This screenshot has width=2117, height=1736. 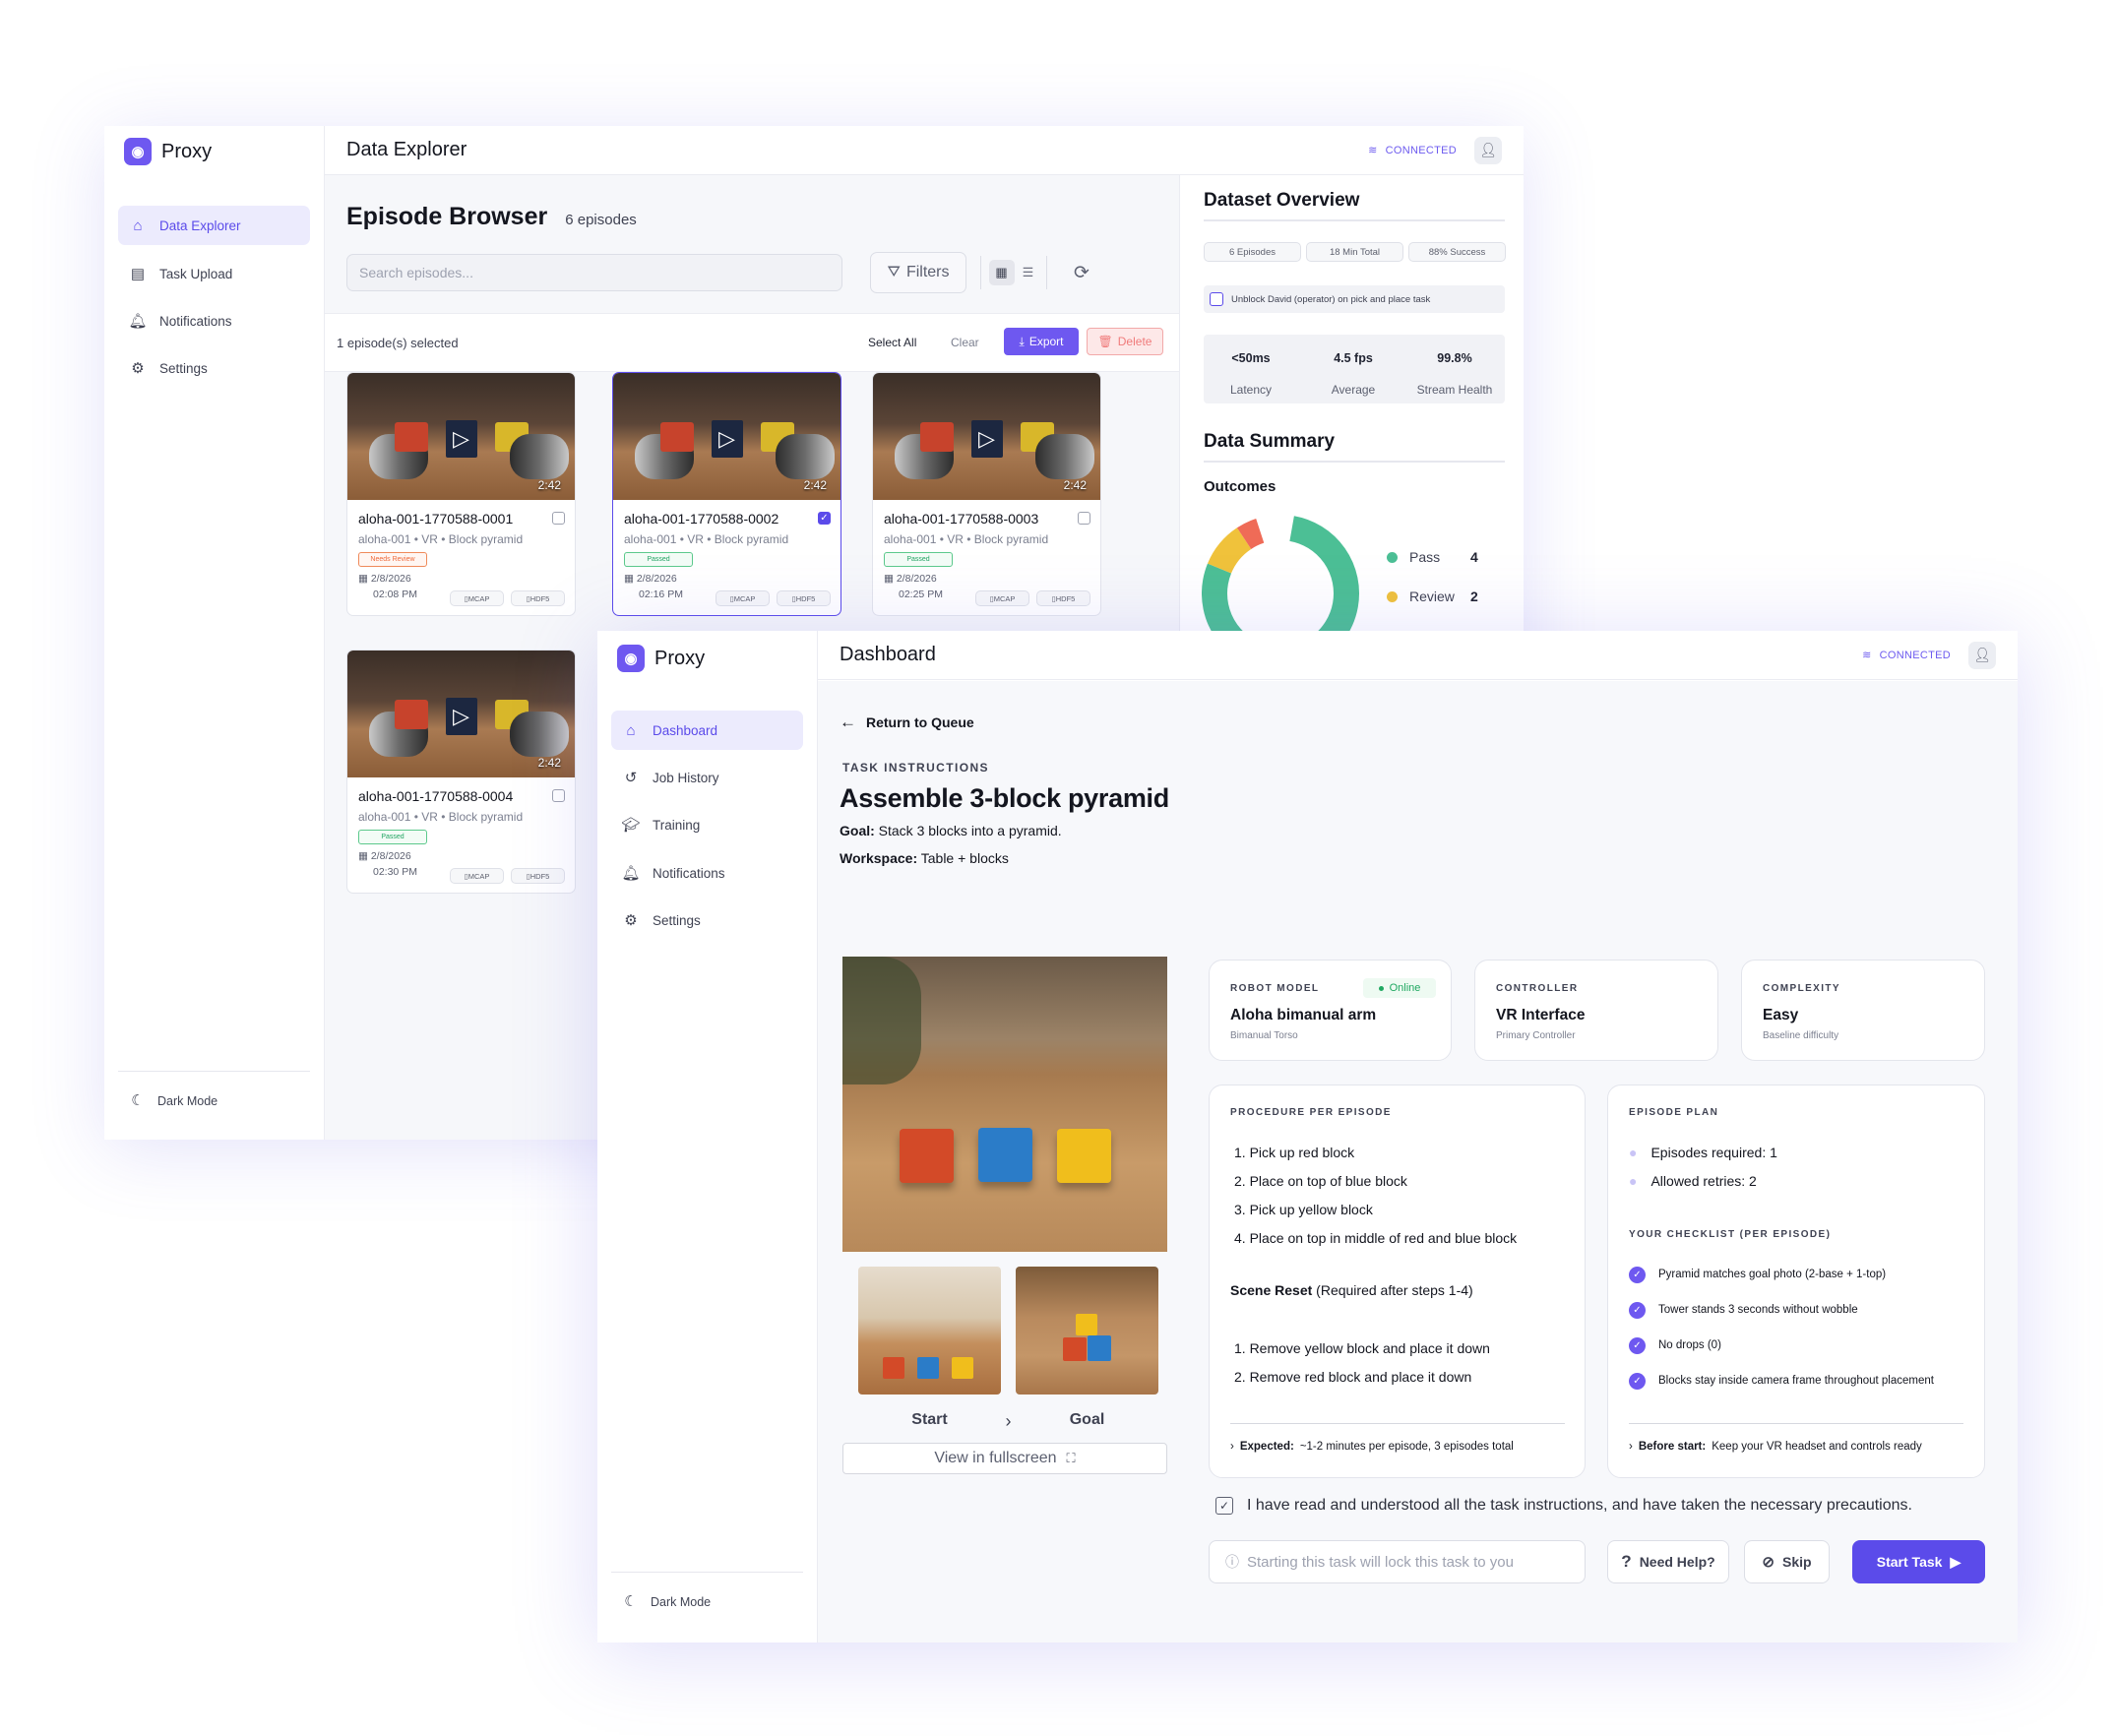 I want to click on time-text: 02:30 PM, so click(x=395, y=872).